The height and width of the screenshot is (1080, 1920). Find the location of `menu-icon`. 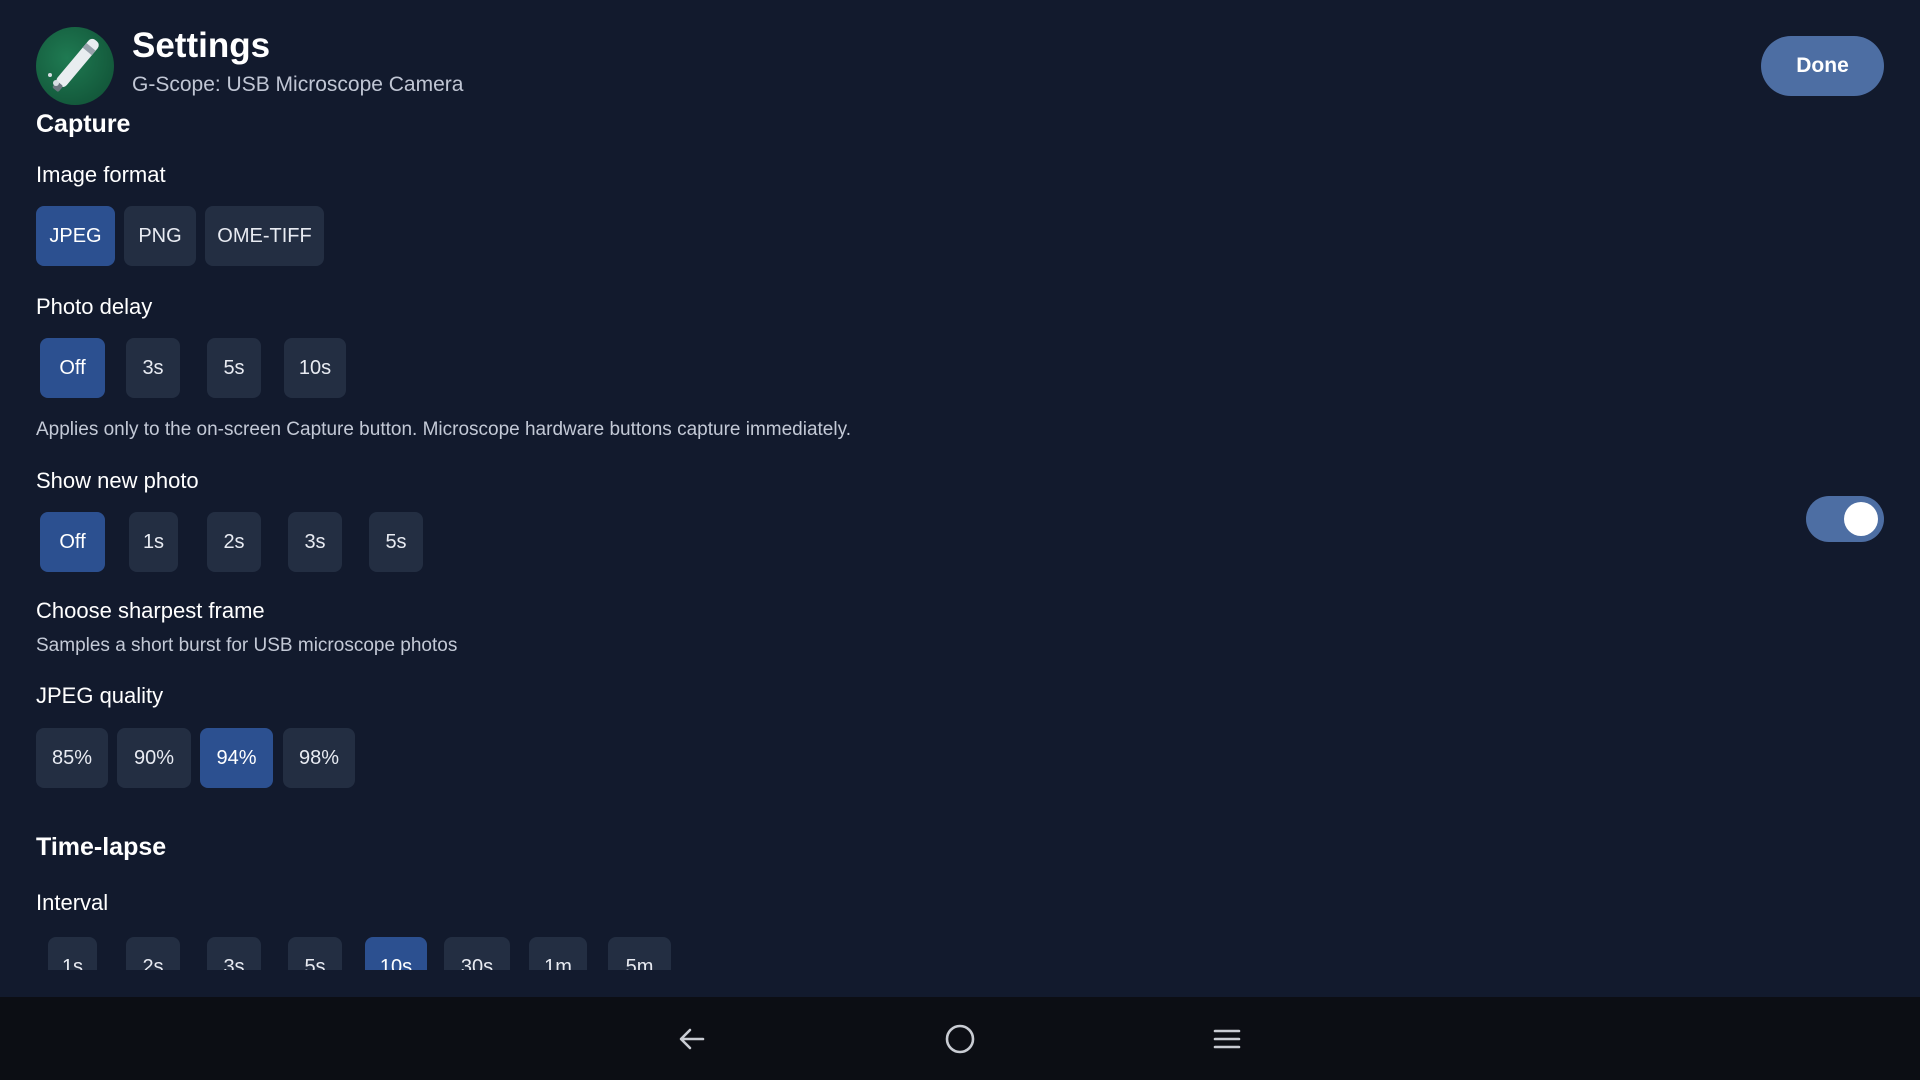

menu-icon is located at coordinates (1227, 1039).